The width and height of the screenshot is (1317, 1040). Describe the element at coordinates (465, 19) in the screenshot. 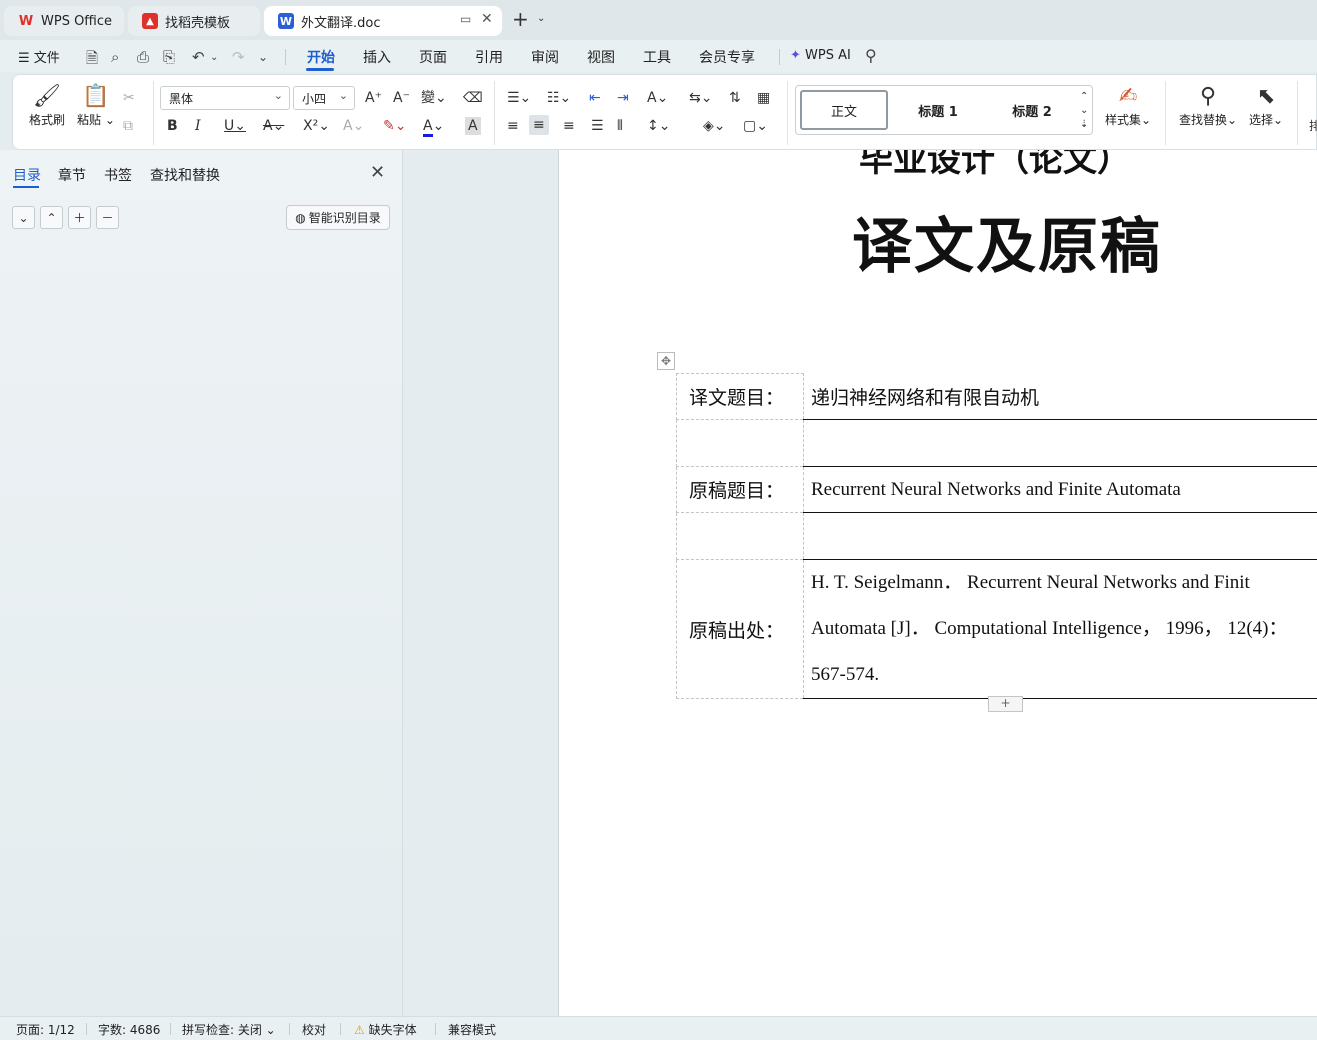

I see `pin-window-icon: ▭` at that location.